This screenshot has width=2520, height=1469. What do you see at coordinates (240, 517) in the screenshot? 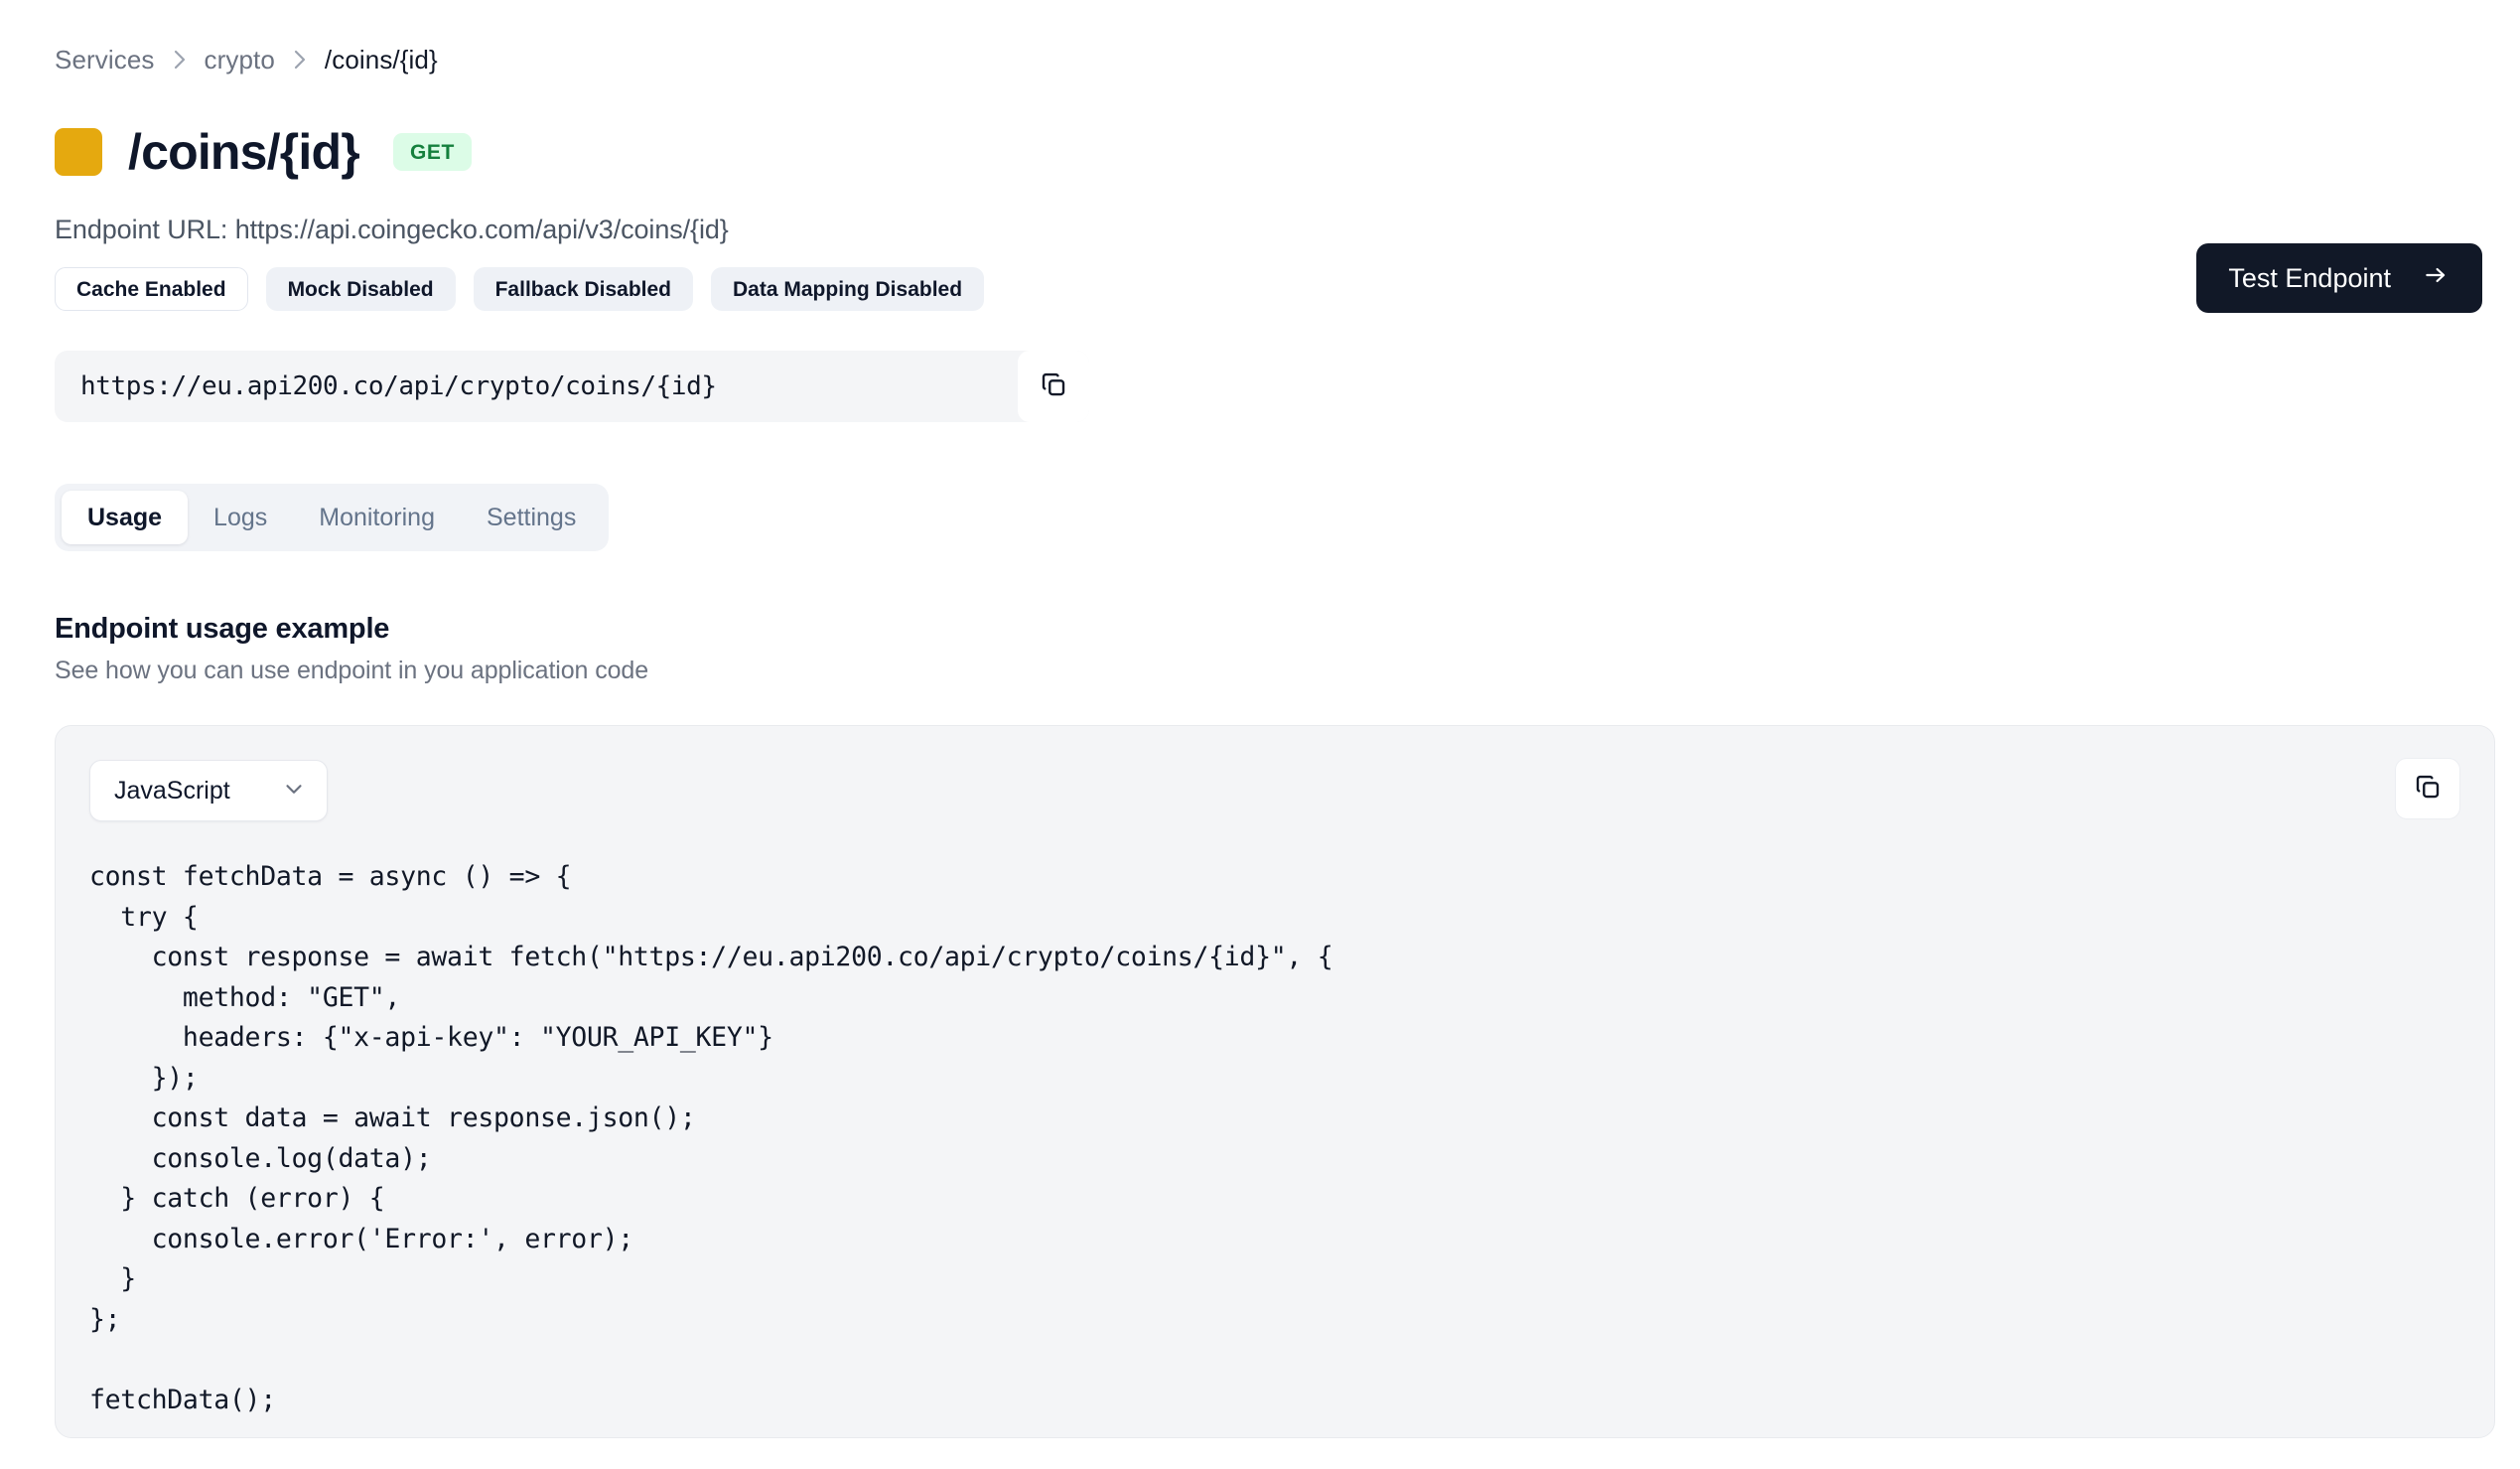
I see `tab-logs: Logs` at bounding box center [240, 517].